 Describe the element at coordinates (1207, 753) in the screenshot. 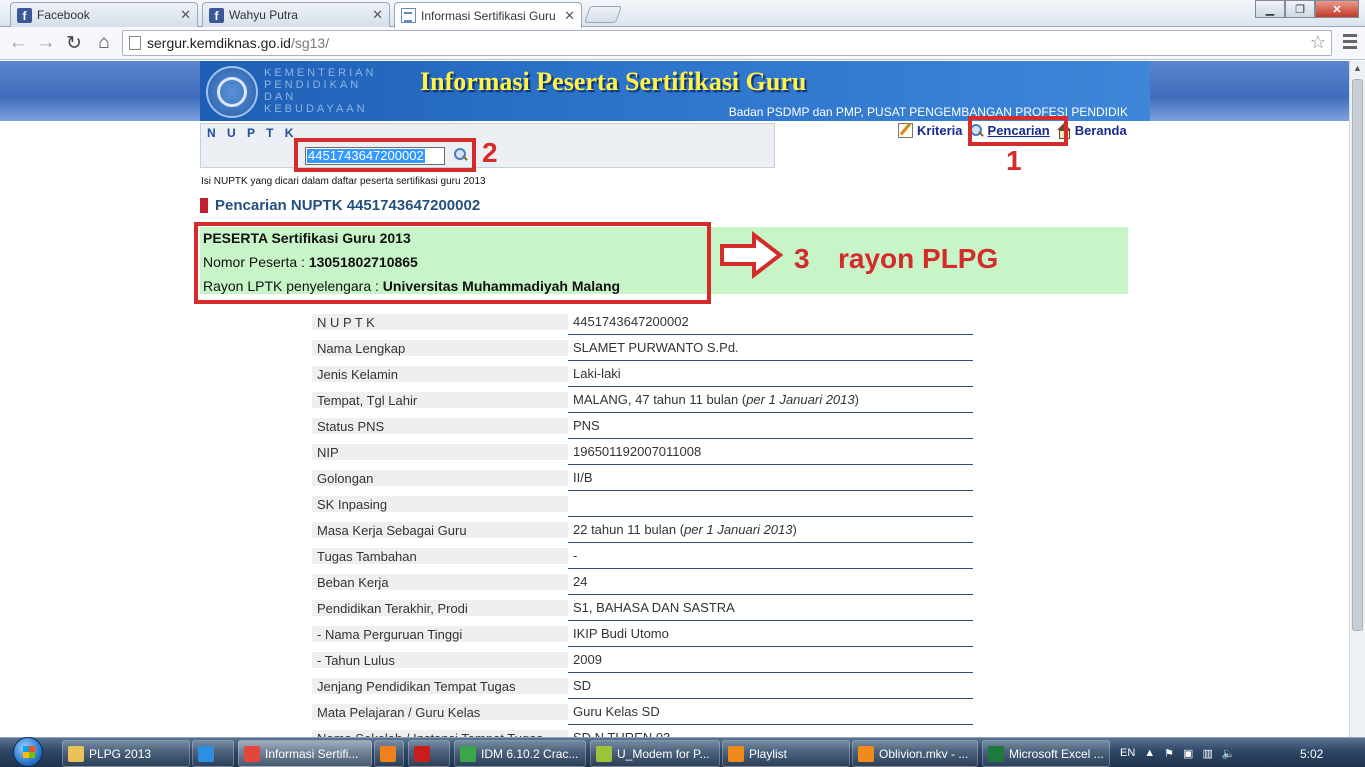

I see `network-icon: ▥` at that location.